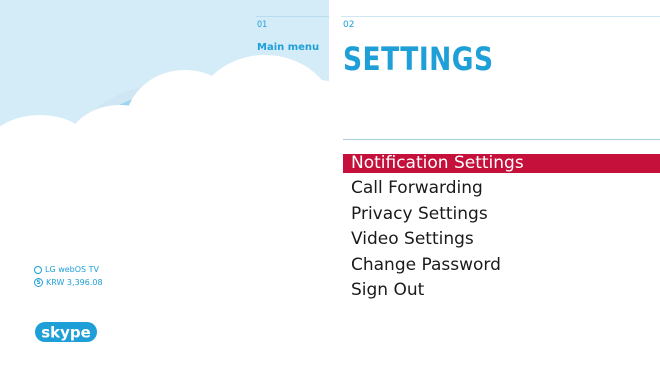 The image size is (660, 374). I want to click on step-divider, so click(292, 16).